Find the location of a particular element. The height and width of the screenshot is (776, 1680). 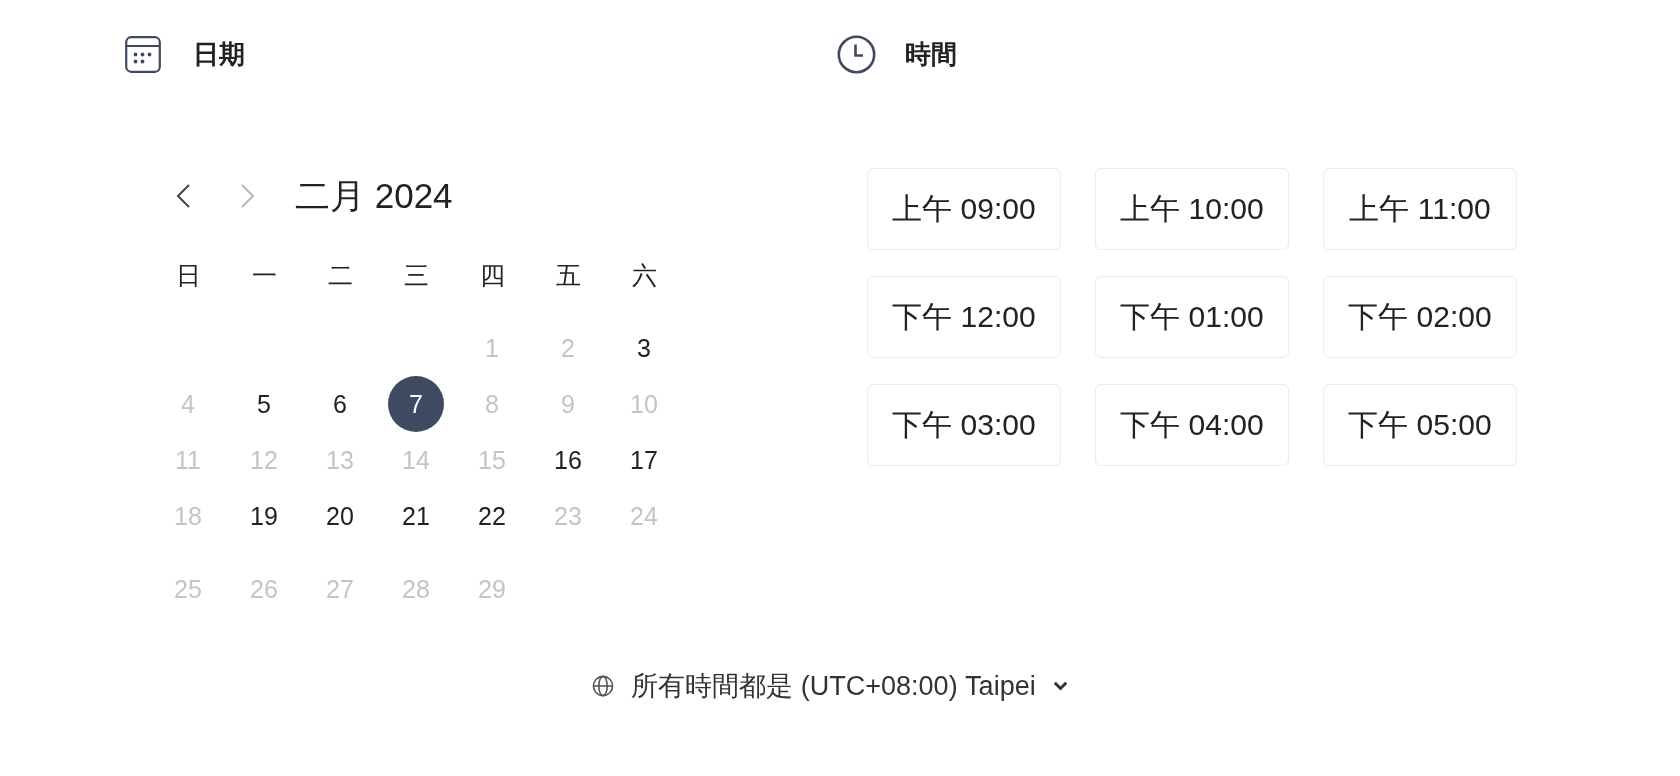

time-slot-button: 下午 05:00 is located at coordinates (1420, 425).